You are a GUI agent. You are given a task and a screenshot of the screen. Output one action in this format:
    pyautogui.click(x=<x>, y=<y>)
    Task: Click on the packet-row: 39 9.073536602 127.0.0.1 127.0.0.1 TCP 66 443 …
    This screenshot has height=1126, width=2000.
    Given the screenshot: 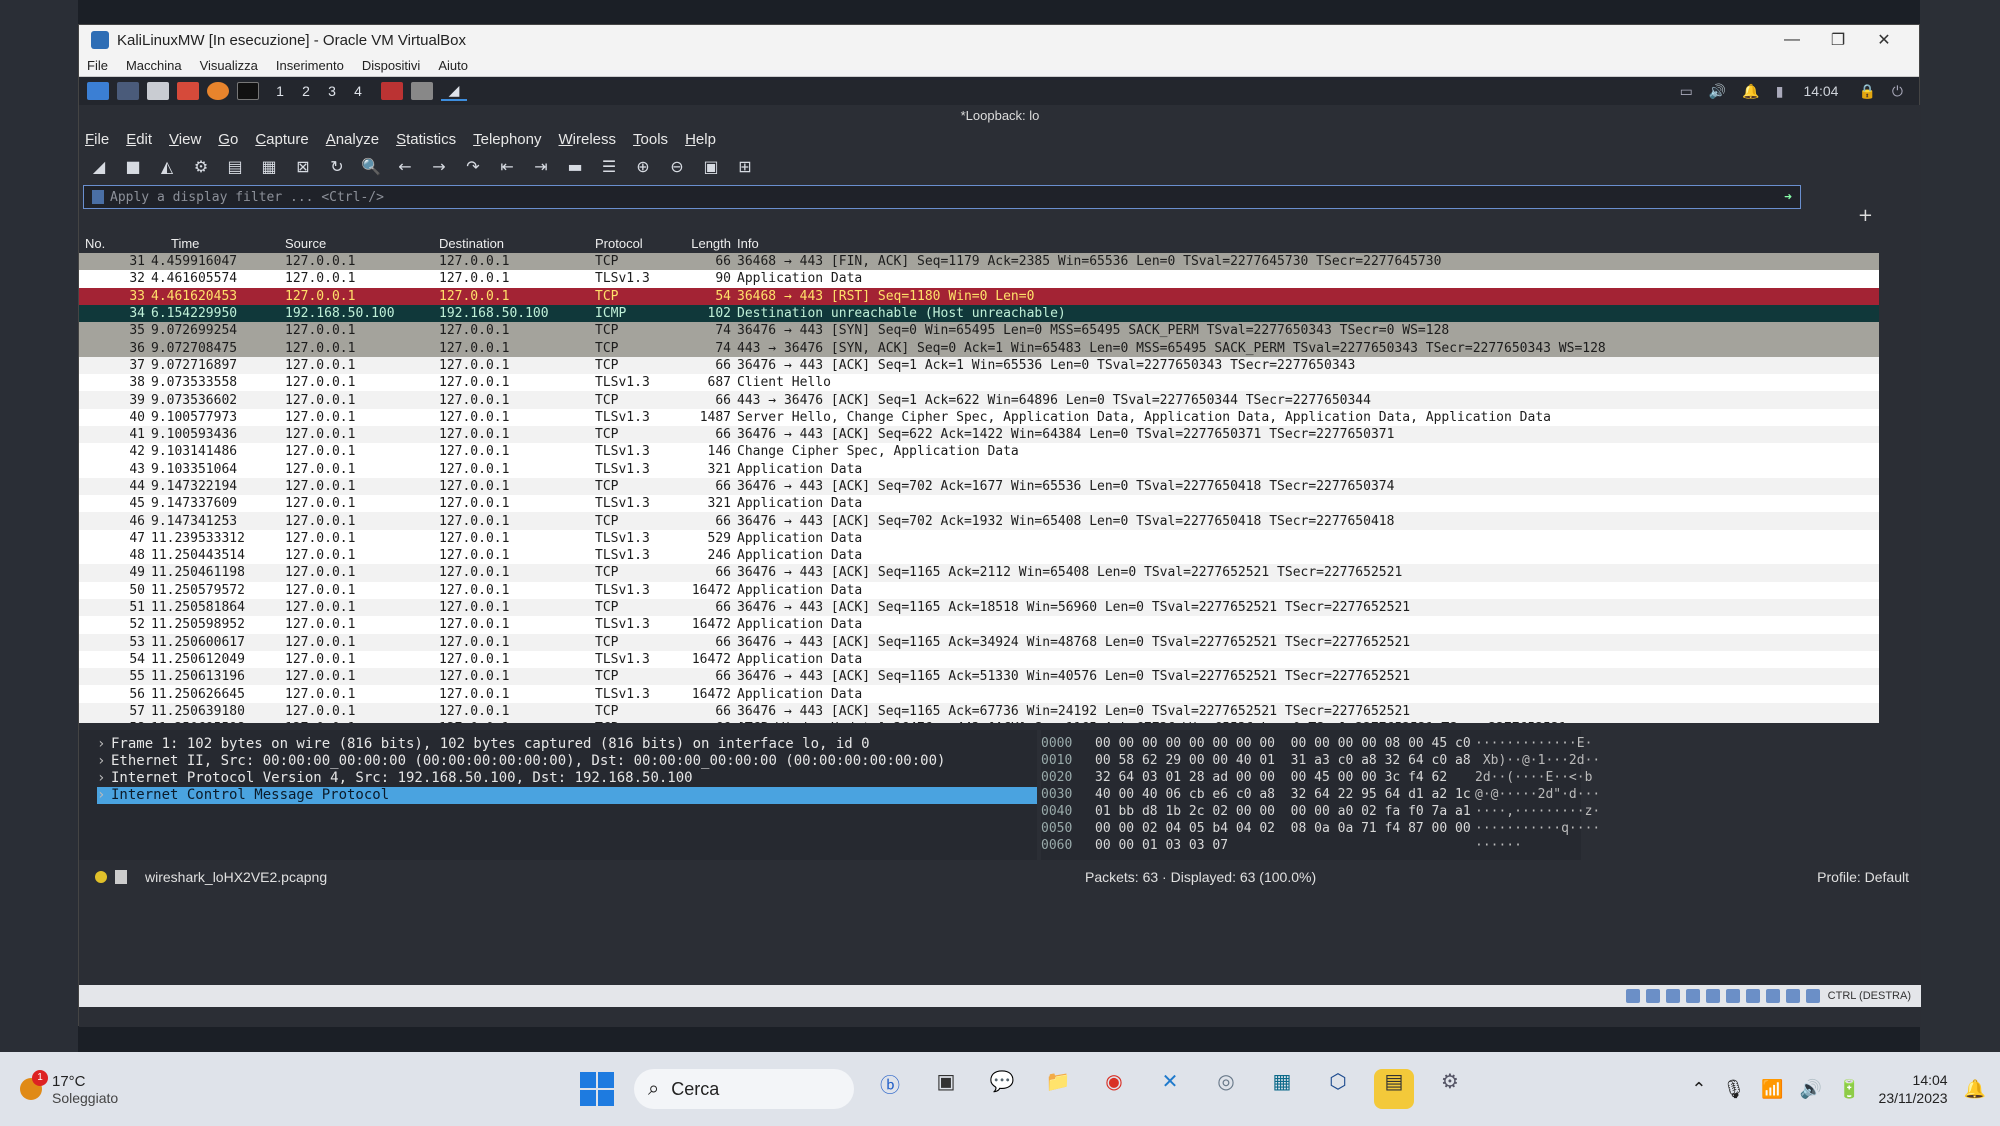 What is the action you would take?
    pyautogui.click(x=979, y=400)
    